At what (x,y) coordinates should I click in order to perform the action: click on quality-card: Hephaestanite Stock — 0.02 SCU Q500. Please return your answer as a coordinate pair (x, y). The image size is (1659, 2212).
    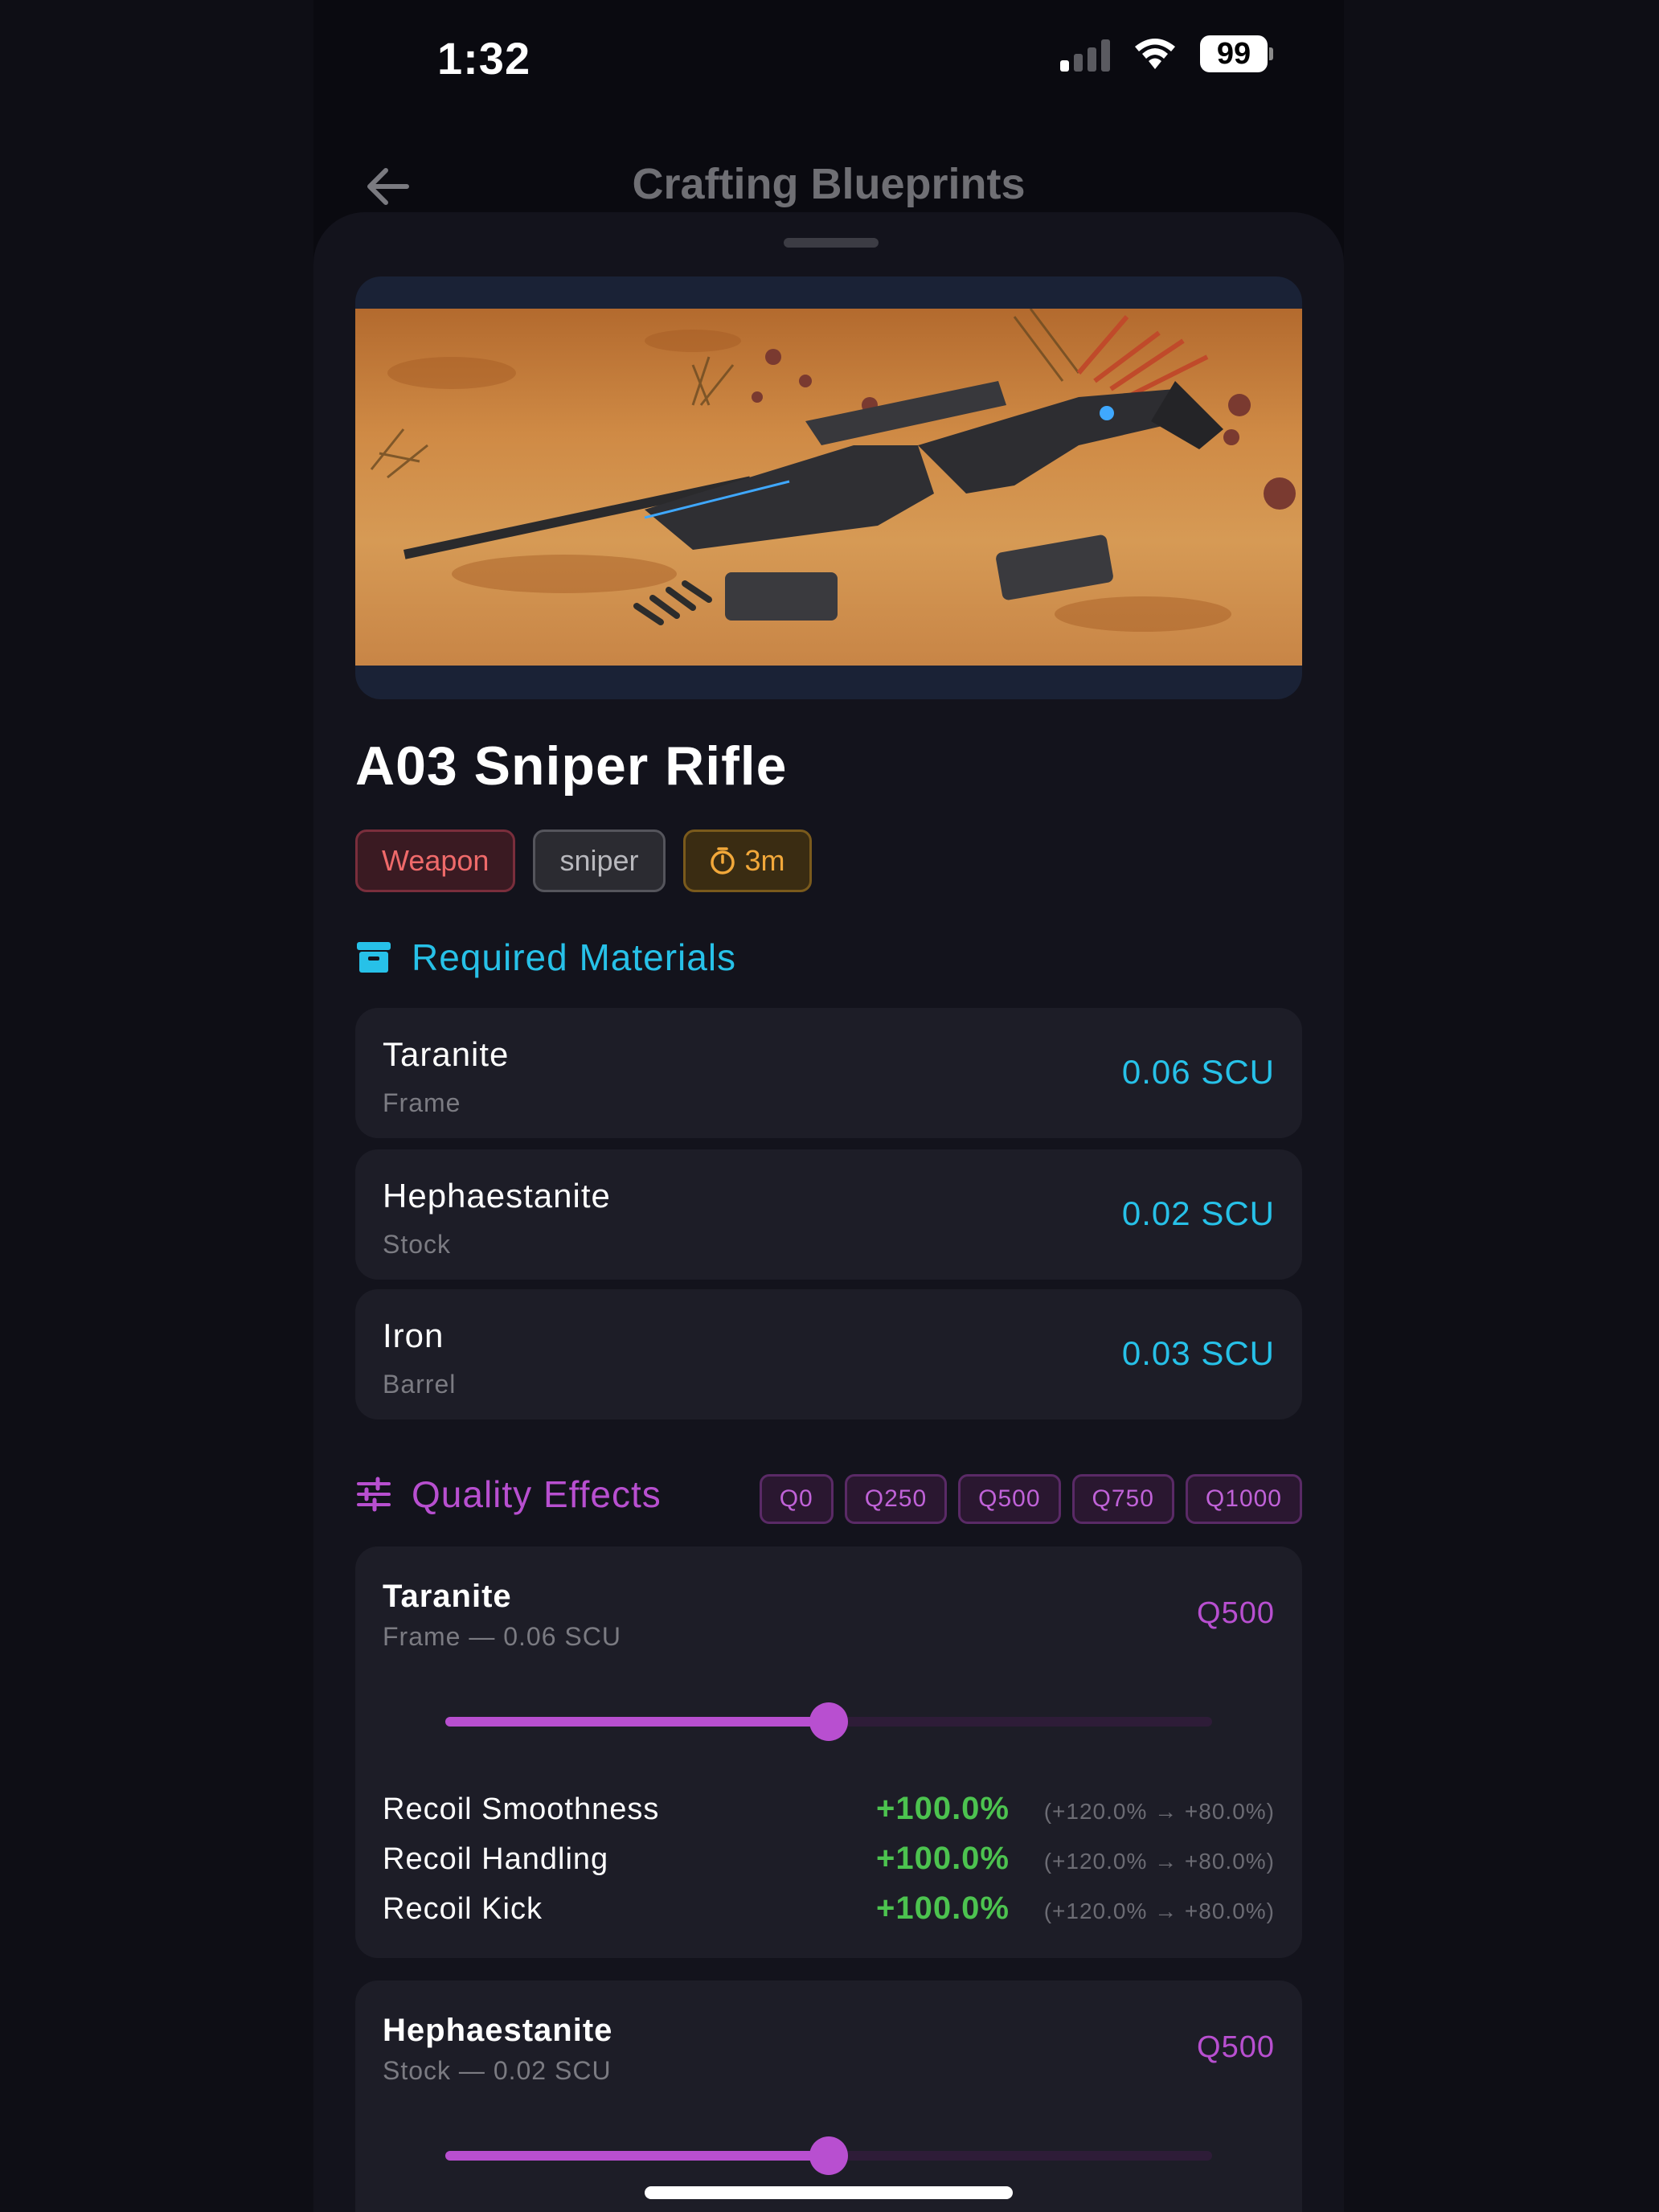
    Looking at the image, I should click on (828, 2096).